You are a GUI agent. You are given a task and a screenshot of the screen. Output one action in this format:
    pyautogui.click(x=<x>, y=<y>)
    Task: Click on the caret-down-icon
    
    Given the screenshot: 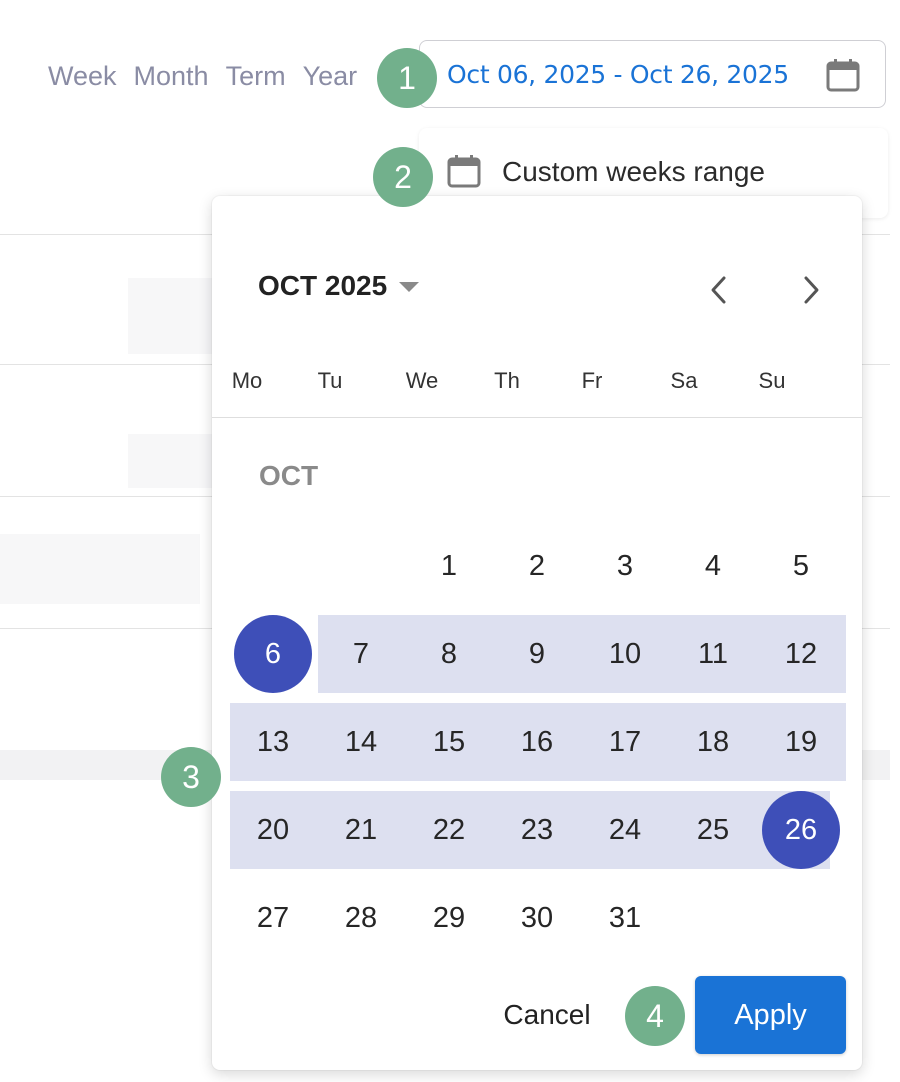 What is the action you would take?
    pyautogui.click(x=409, y=287)
    